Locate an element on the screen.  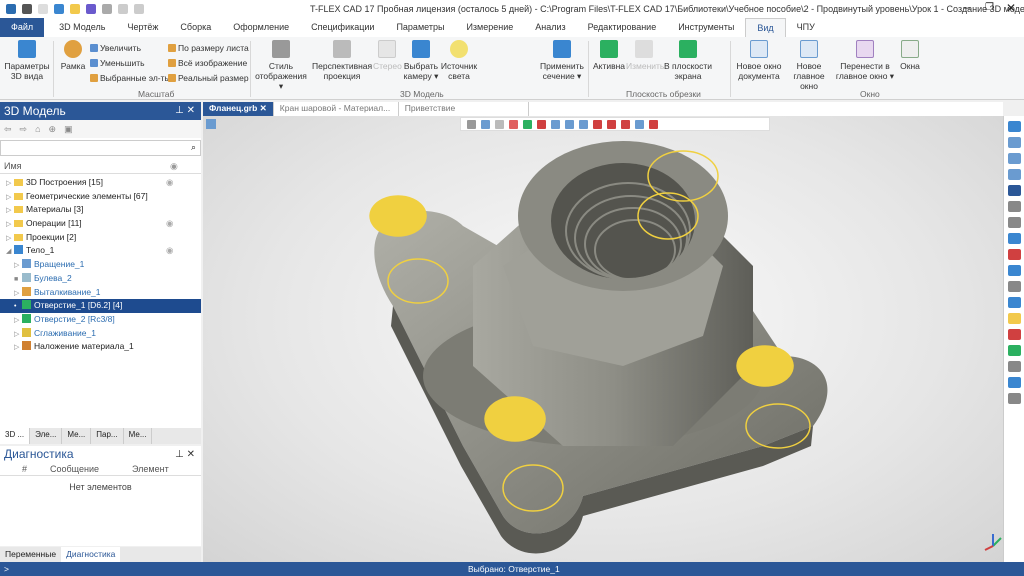
operation-icon is located at coordinates (611, 124).